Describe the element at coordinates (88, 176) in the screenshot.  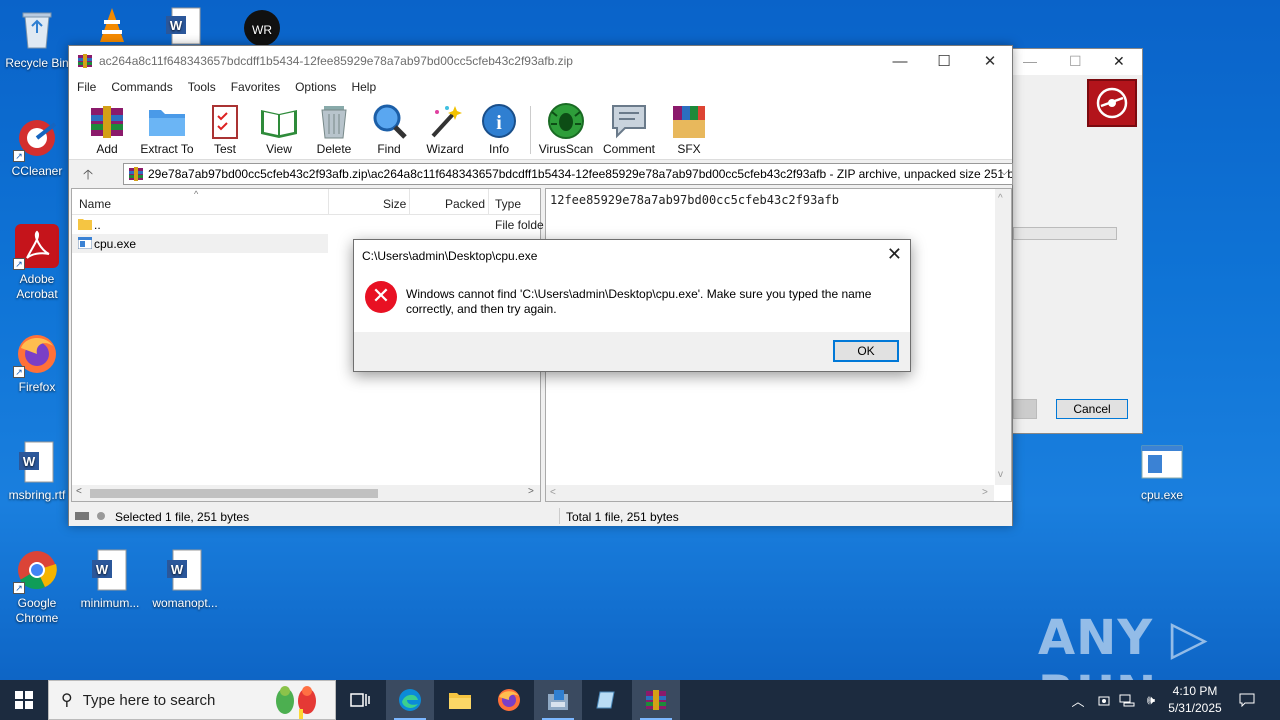
I see `up-arrow-icon: 🡡` at that location.